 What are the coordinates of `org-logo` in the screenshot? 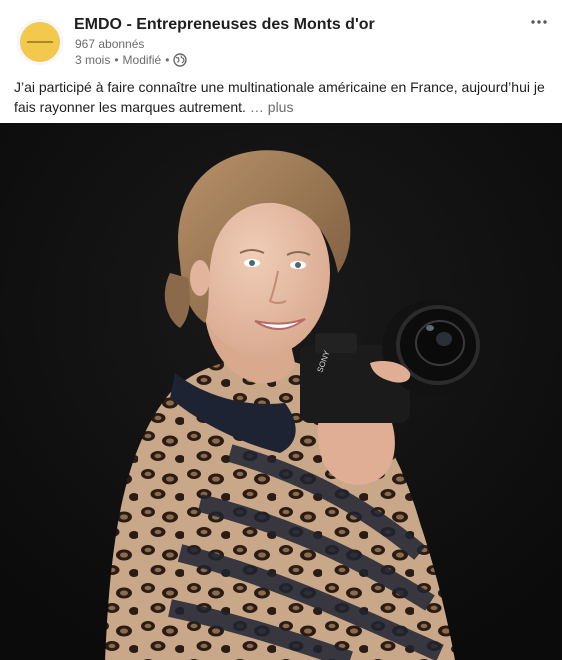 It's located at (40, 42).